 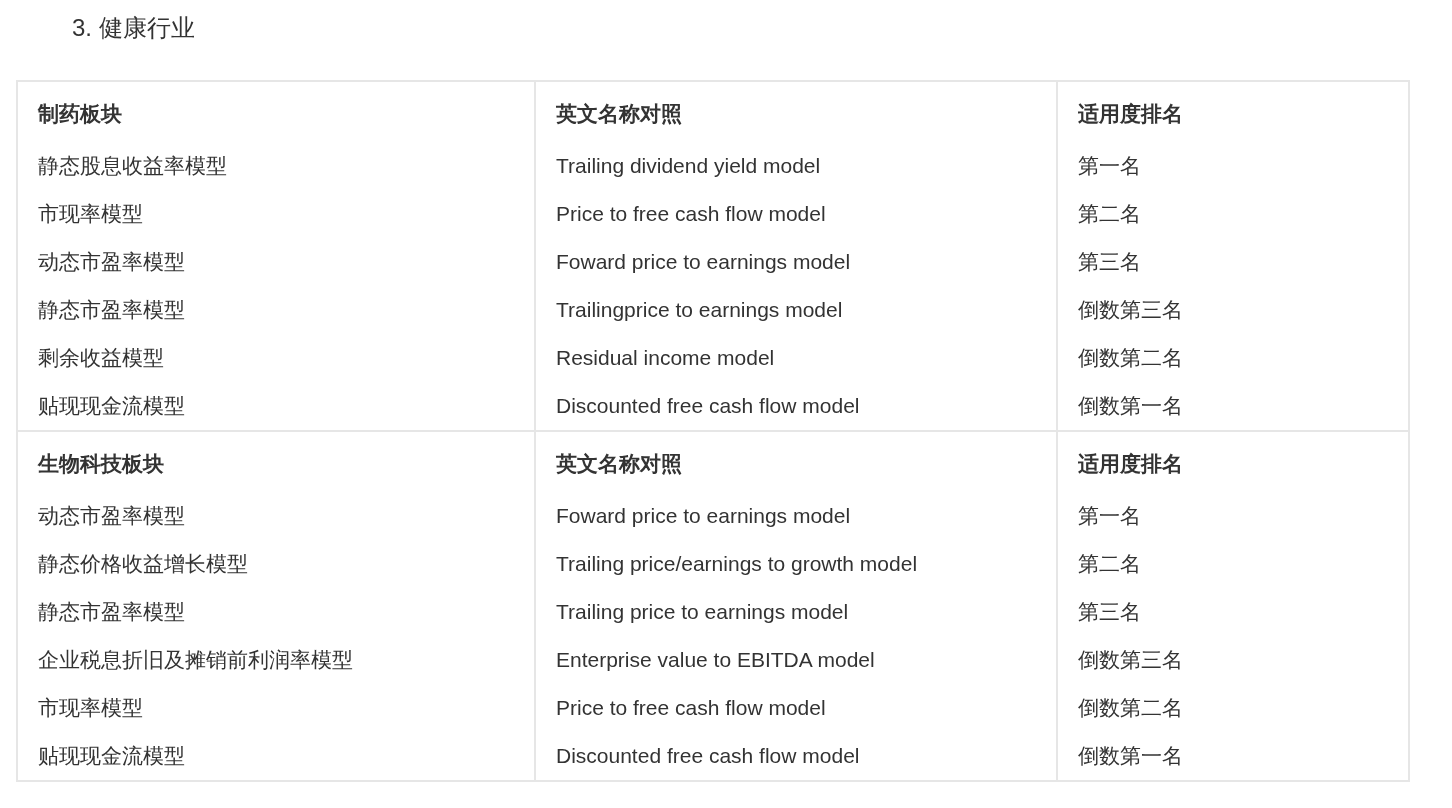 I want to click on table-cell: 剩余收益模型, so click(x=101, y=357).